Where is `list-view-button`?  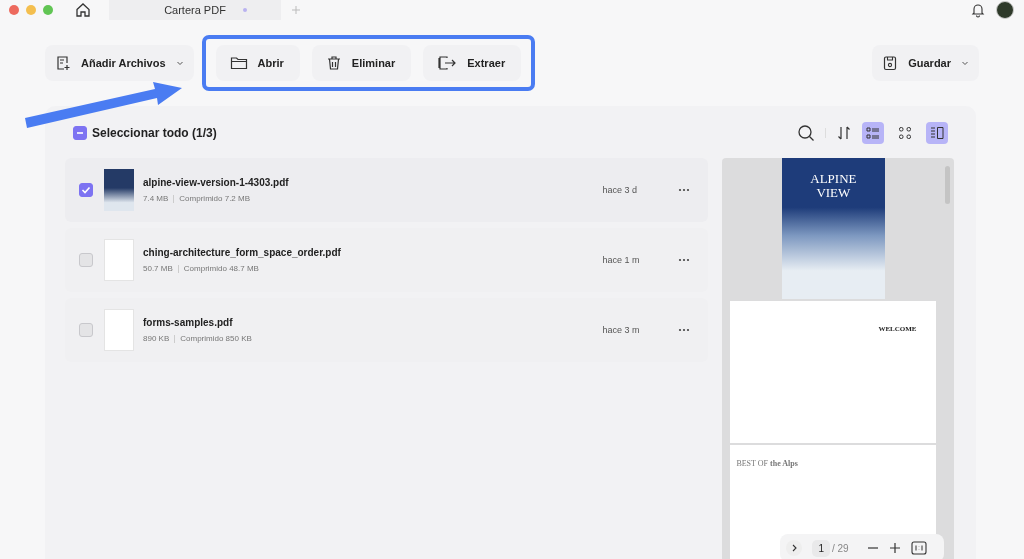 list-view-button is located at coordinates (873, 133).